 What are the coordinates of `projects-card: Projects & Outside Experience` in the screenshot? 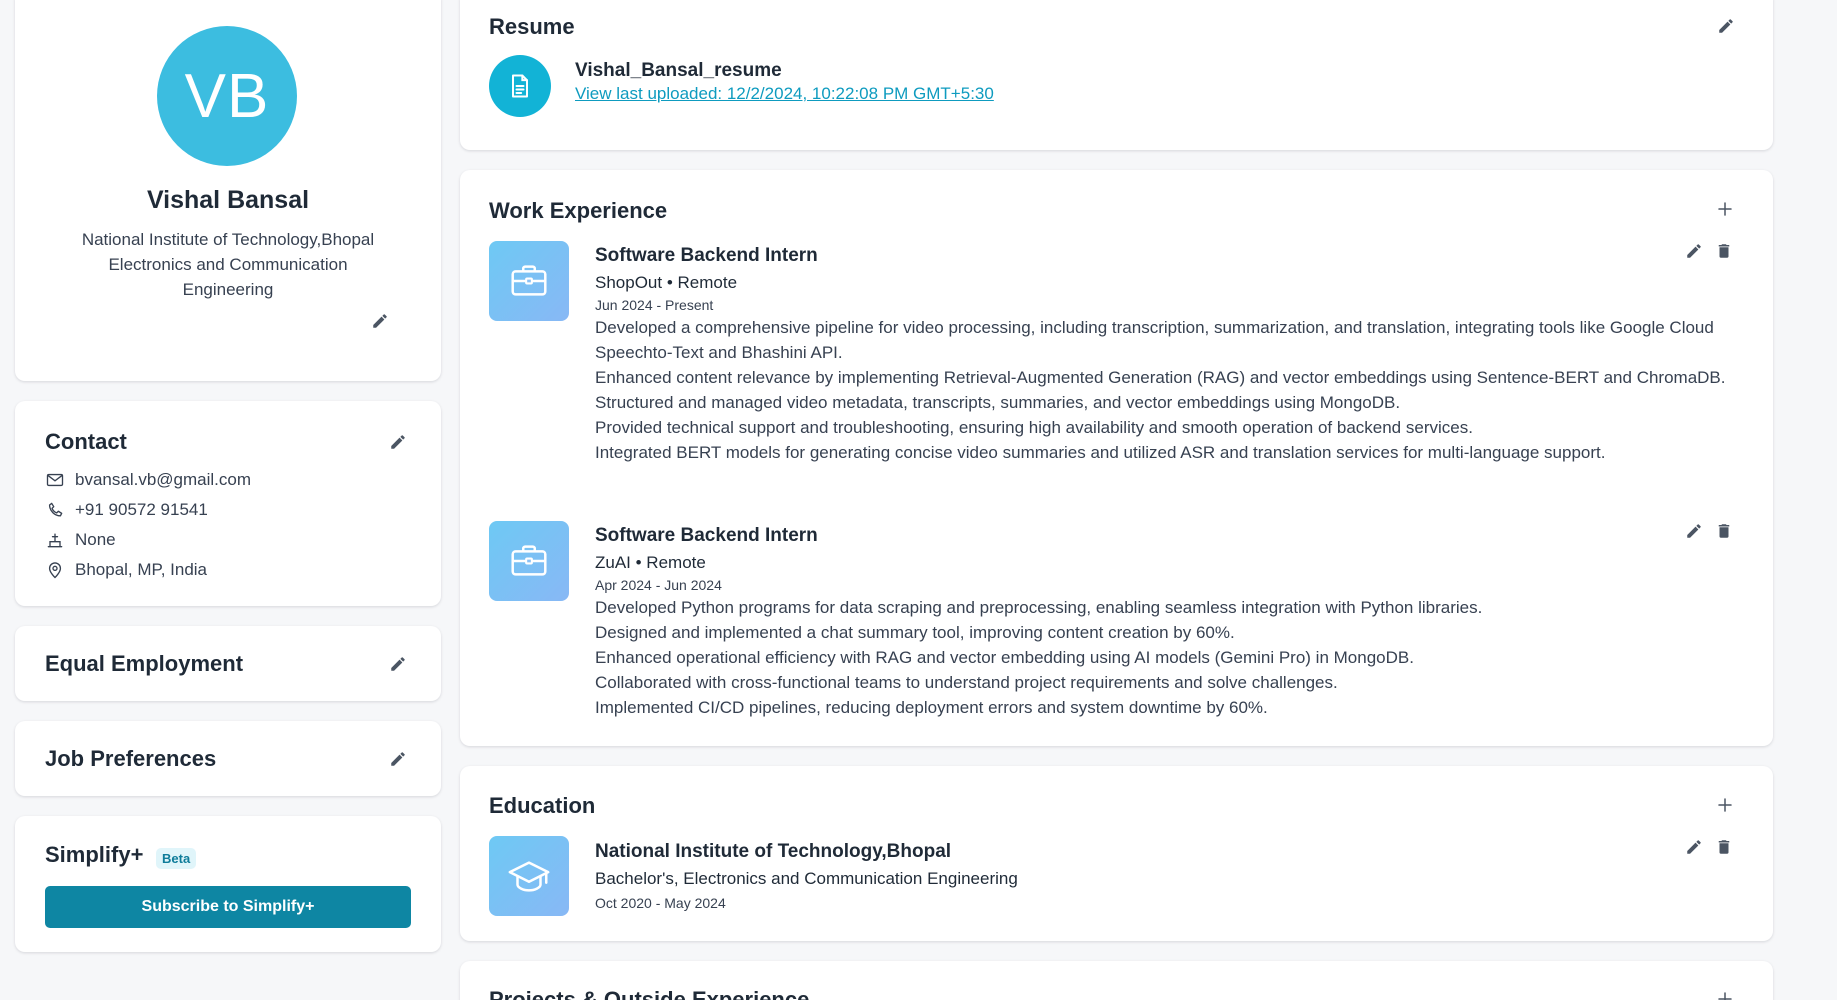 It's located at (1116, 980).